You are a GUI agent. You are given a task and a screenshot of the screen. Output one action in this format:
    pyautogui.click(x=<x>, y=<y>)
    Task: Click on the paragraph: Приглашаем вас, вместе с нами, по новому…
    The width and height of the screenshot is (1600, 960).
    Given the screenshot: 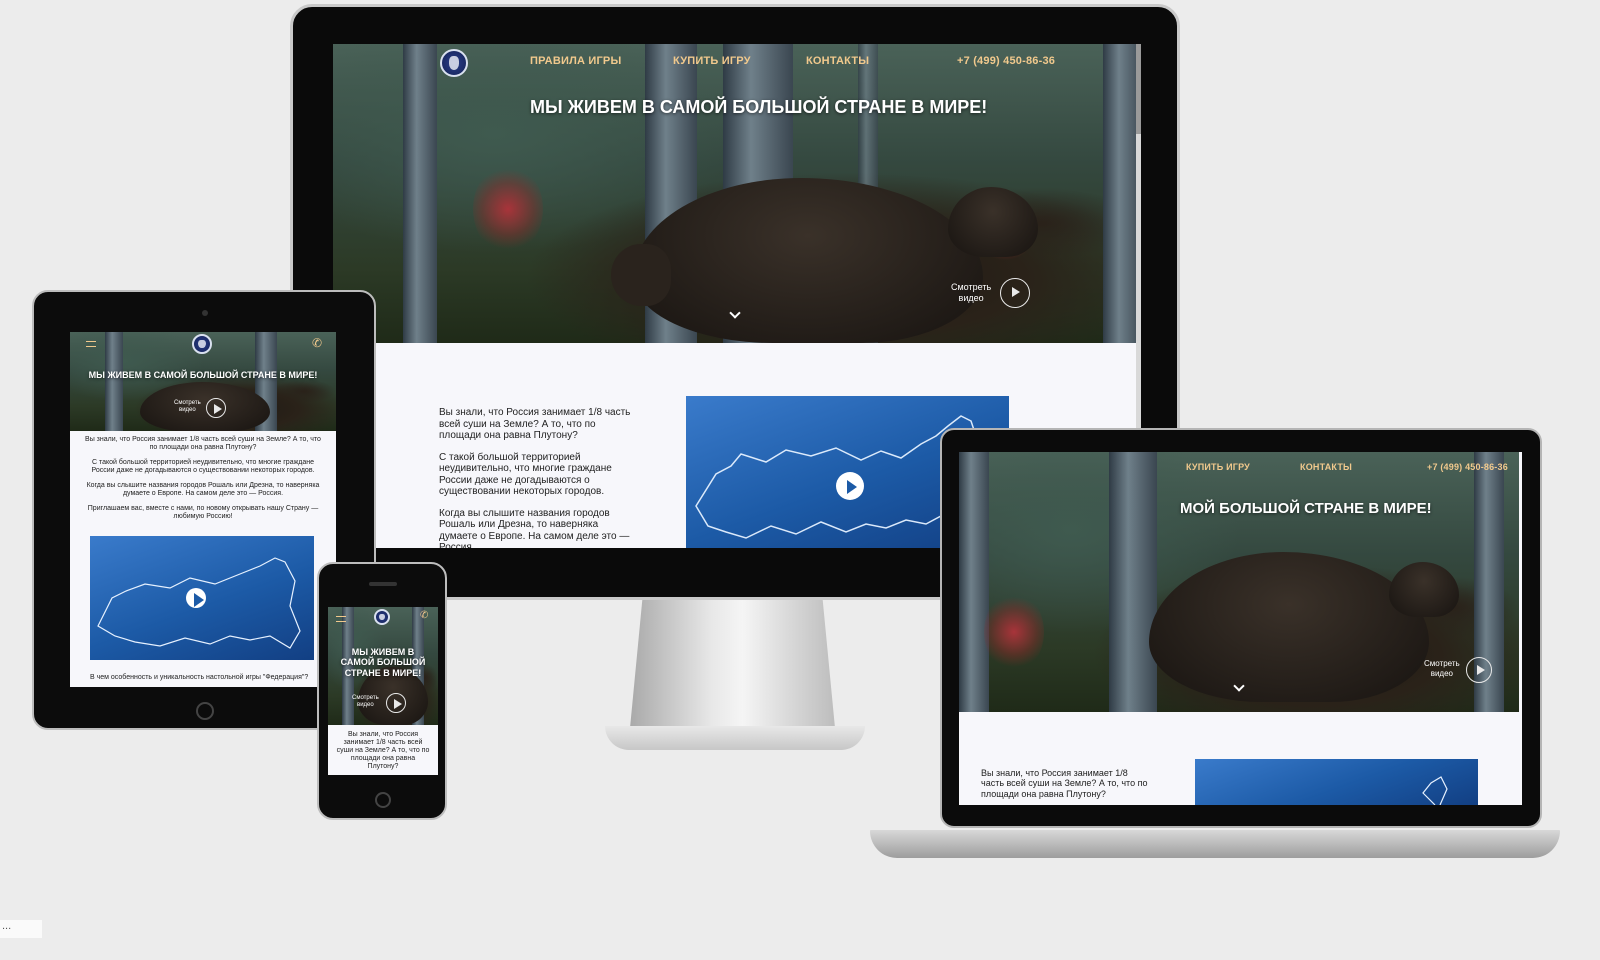 What is the action you would take?
    pyautogui.click(x=203, y=513)
    